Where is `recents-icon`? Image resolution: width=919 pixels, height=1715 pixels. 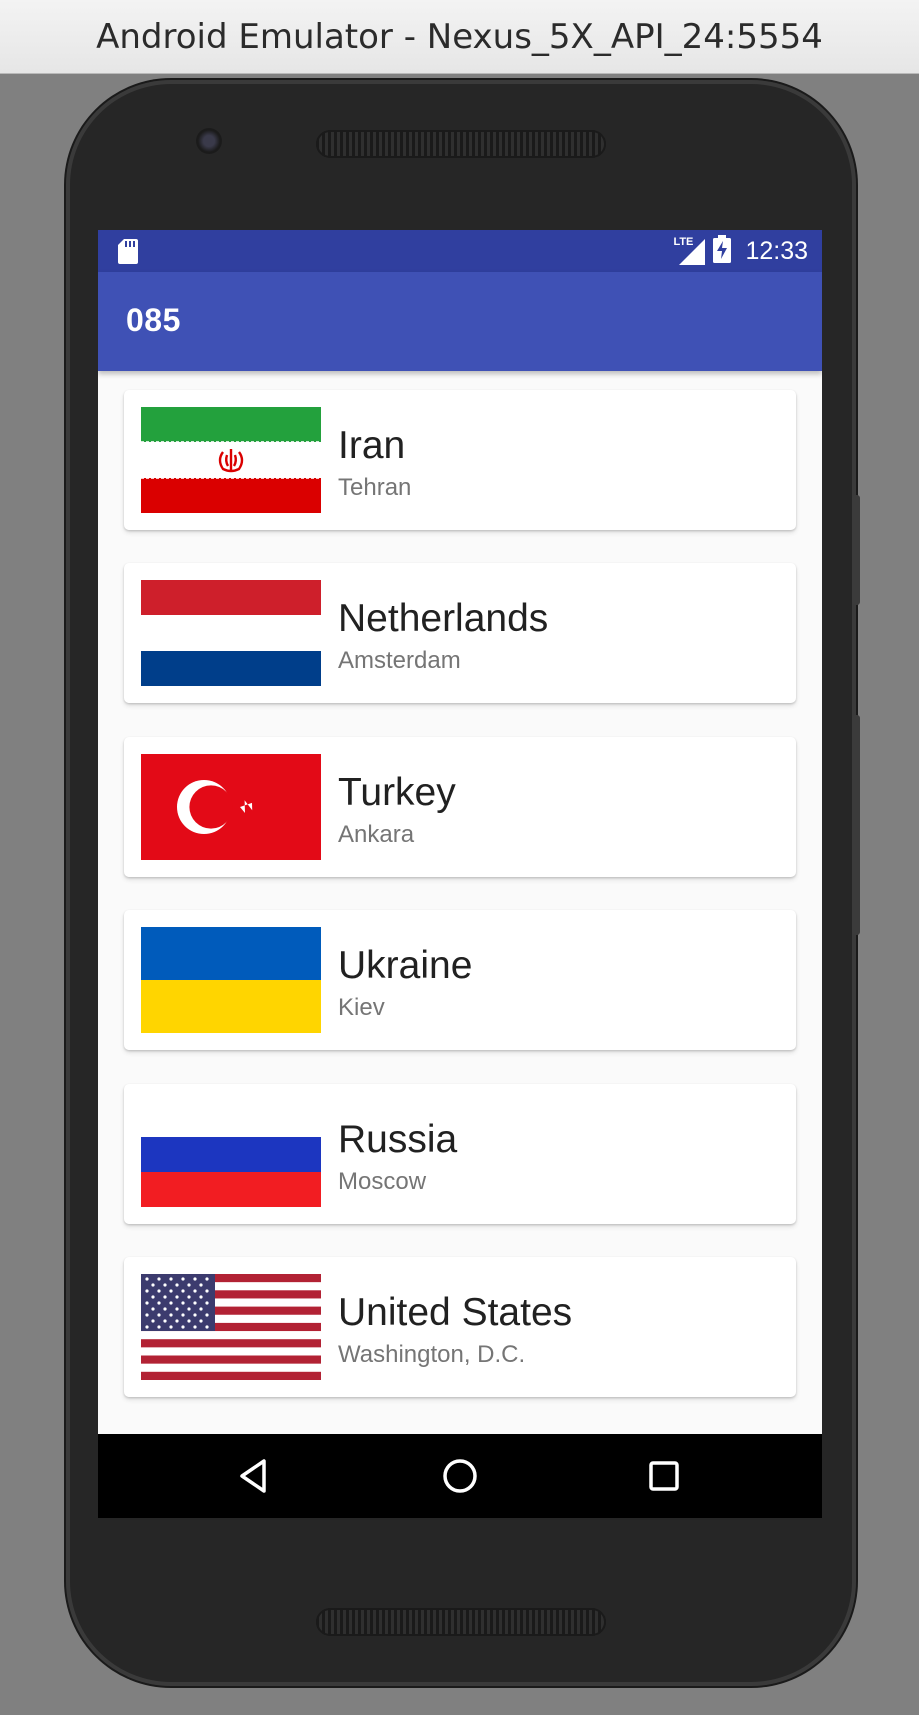 recents-icon is located at coordinates (664, 1478).